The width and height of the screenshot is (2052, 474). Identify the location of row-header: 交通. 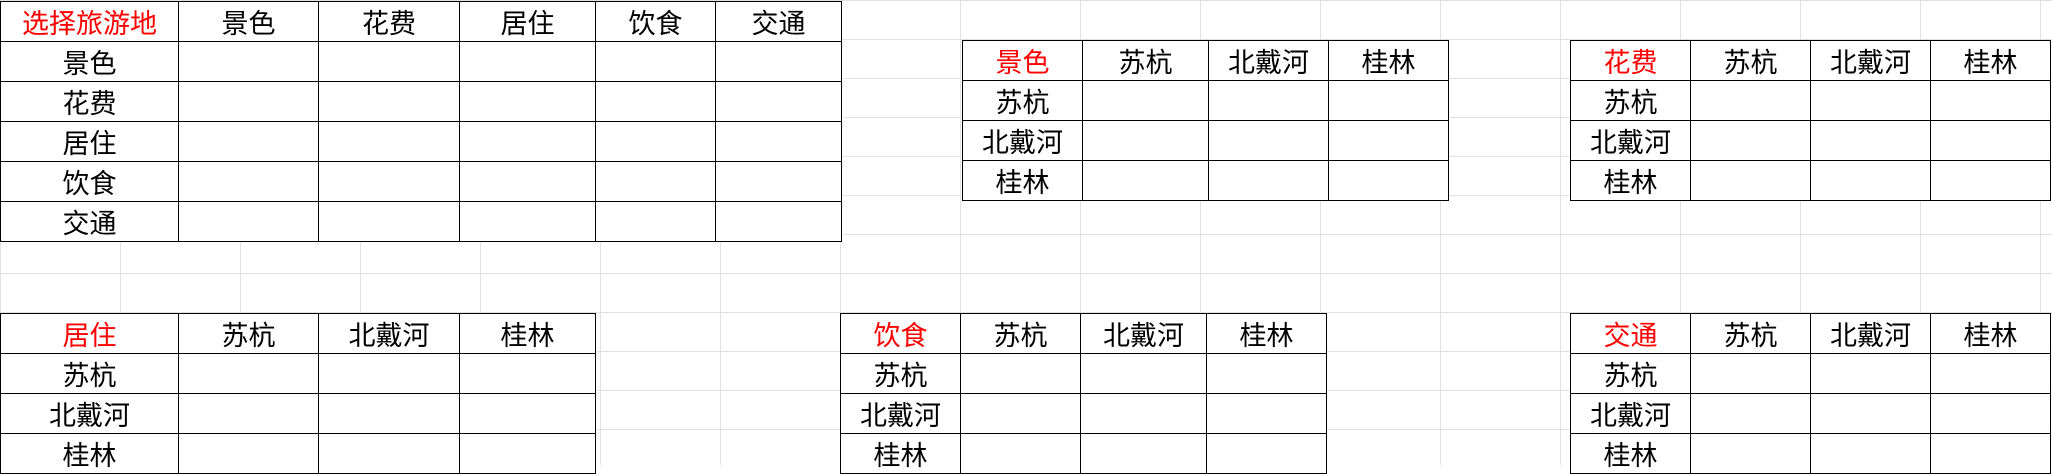
(89, 221).